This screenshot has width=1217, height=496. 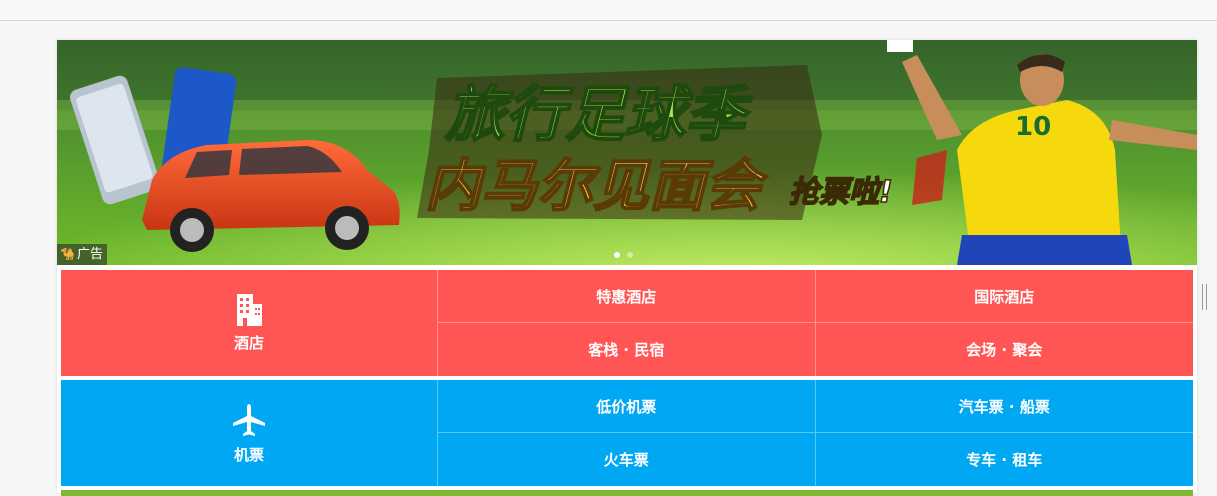 I want to click on hotel-label: 酒店, so click(x=248, y=342).